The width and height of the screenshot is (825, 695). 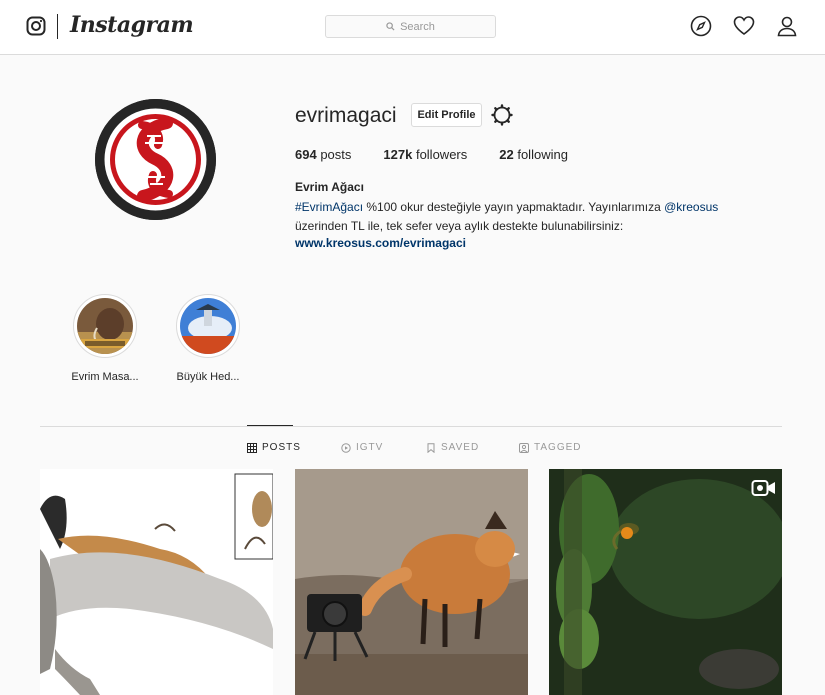 I want to click on tab-igtv: IGTV, so click(x=362, y=447).